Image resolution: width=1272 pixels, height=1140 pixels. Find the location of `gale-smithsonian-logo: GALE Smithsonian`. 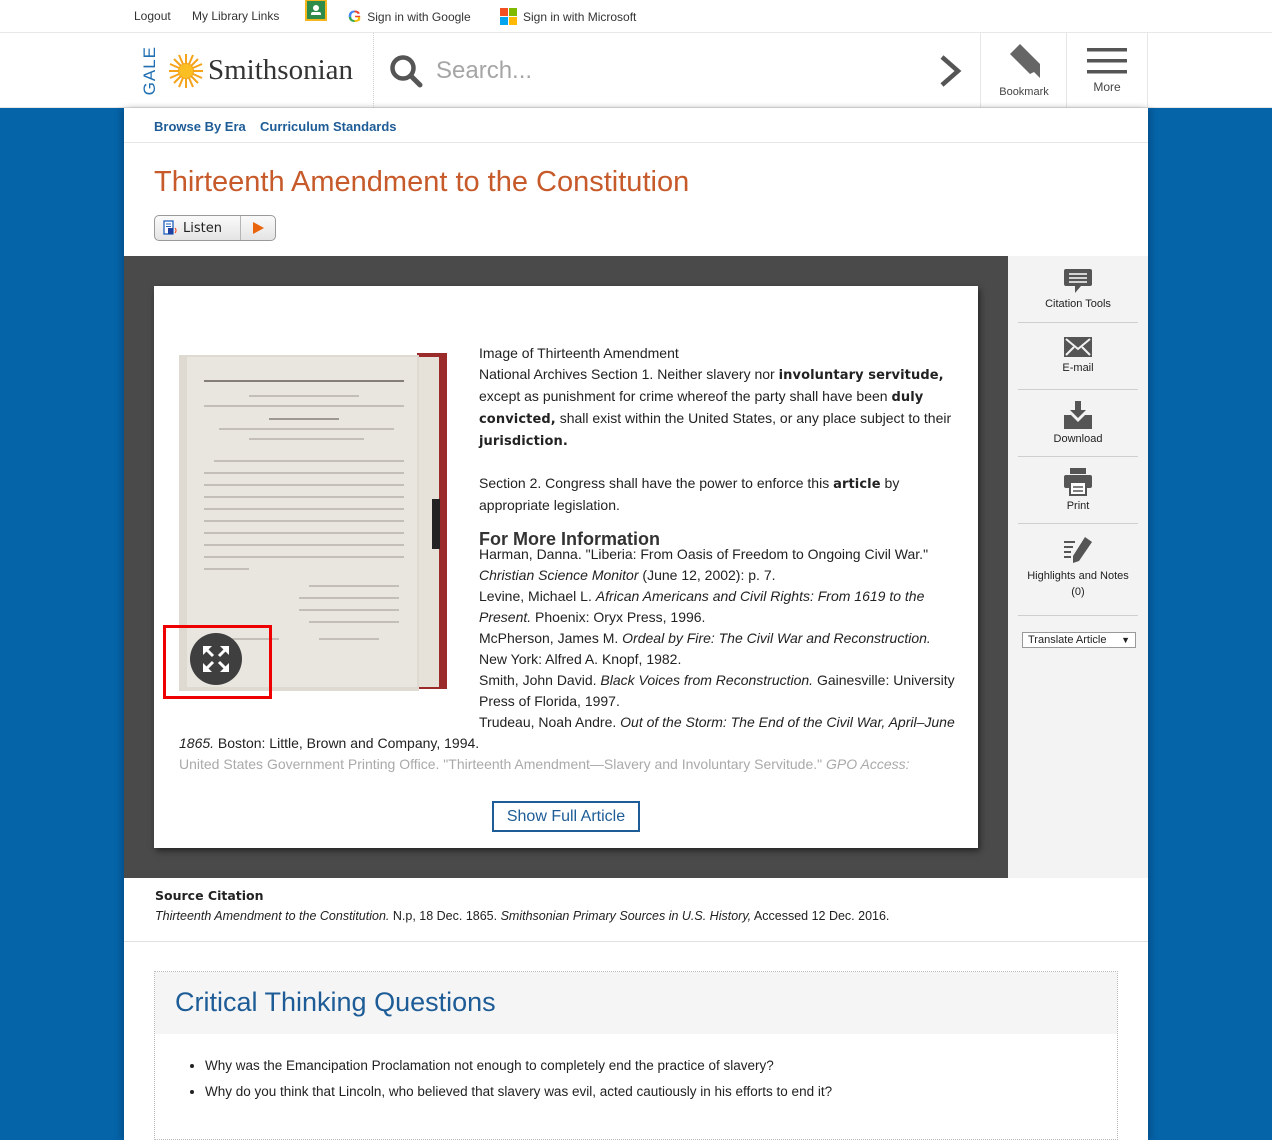

gale-smithsonian-logo: GALE Smithsonian is located at coordinates (246, 70).